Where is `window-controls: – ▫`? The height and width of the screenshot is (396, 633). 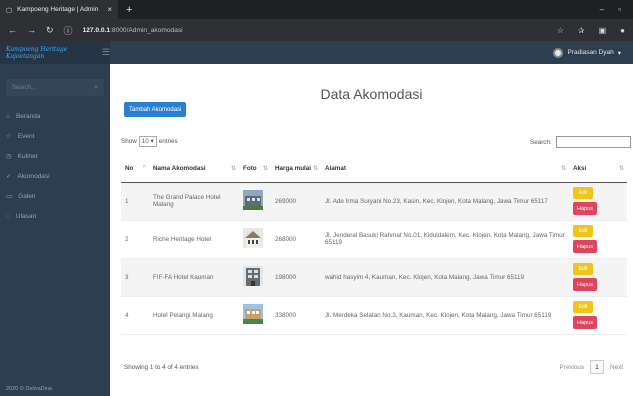 window-controls: – ▫ is located at coordinates (616, 9).